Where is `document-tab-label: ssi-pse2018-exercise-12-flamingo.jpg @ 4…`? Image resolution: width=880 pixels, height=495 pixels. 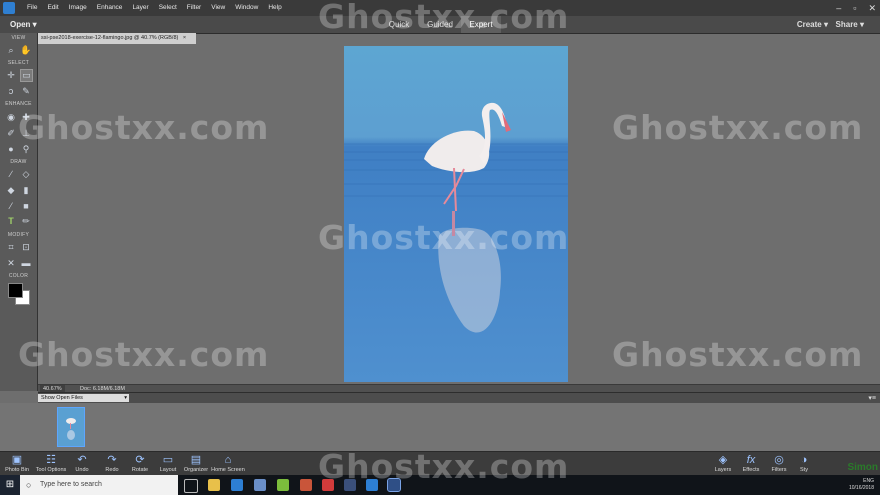 document-tab-label: ssi-pse2018-exercise-12-flamingo.jpg @ 4… is located at coordinates (110, 38).